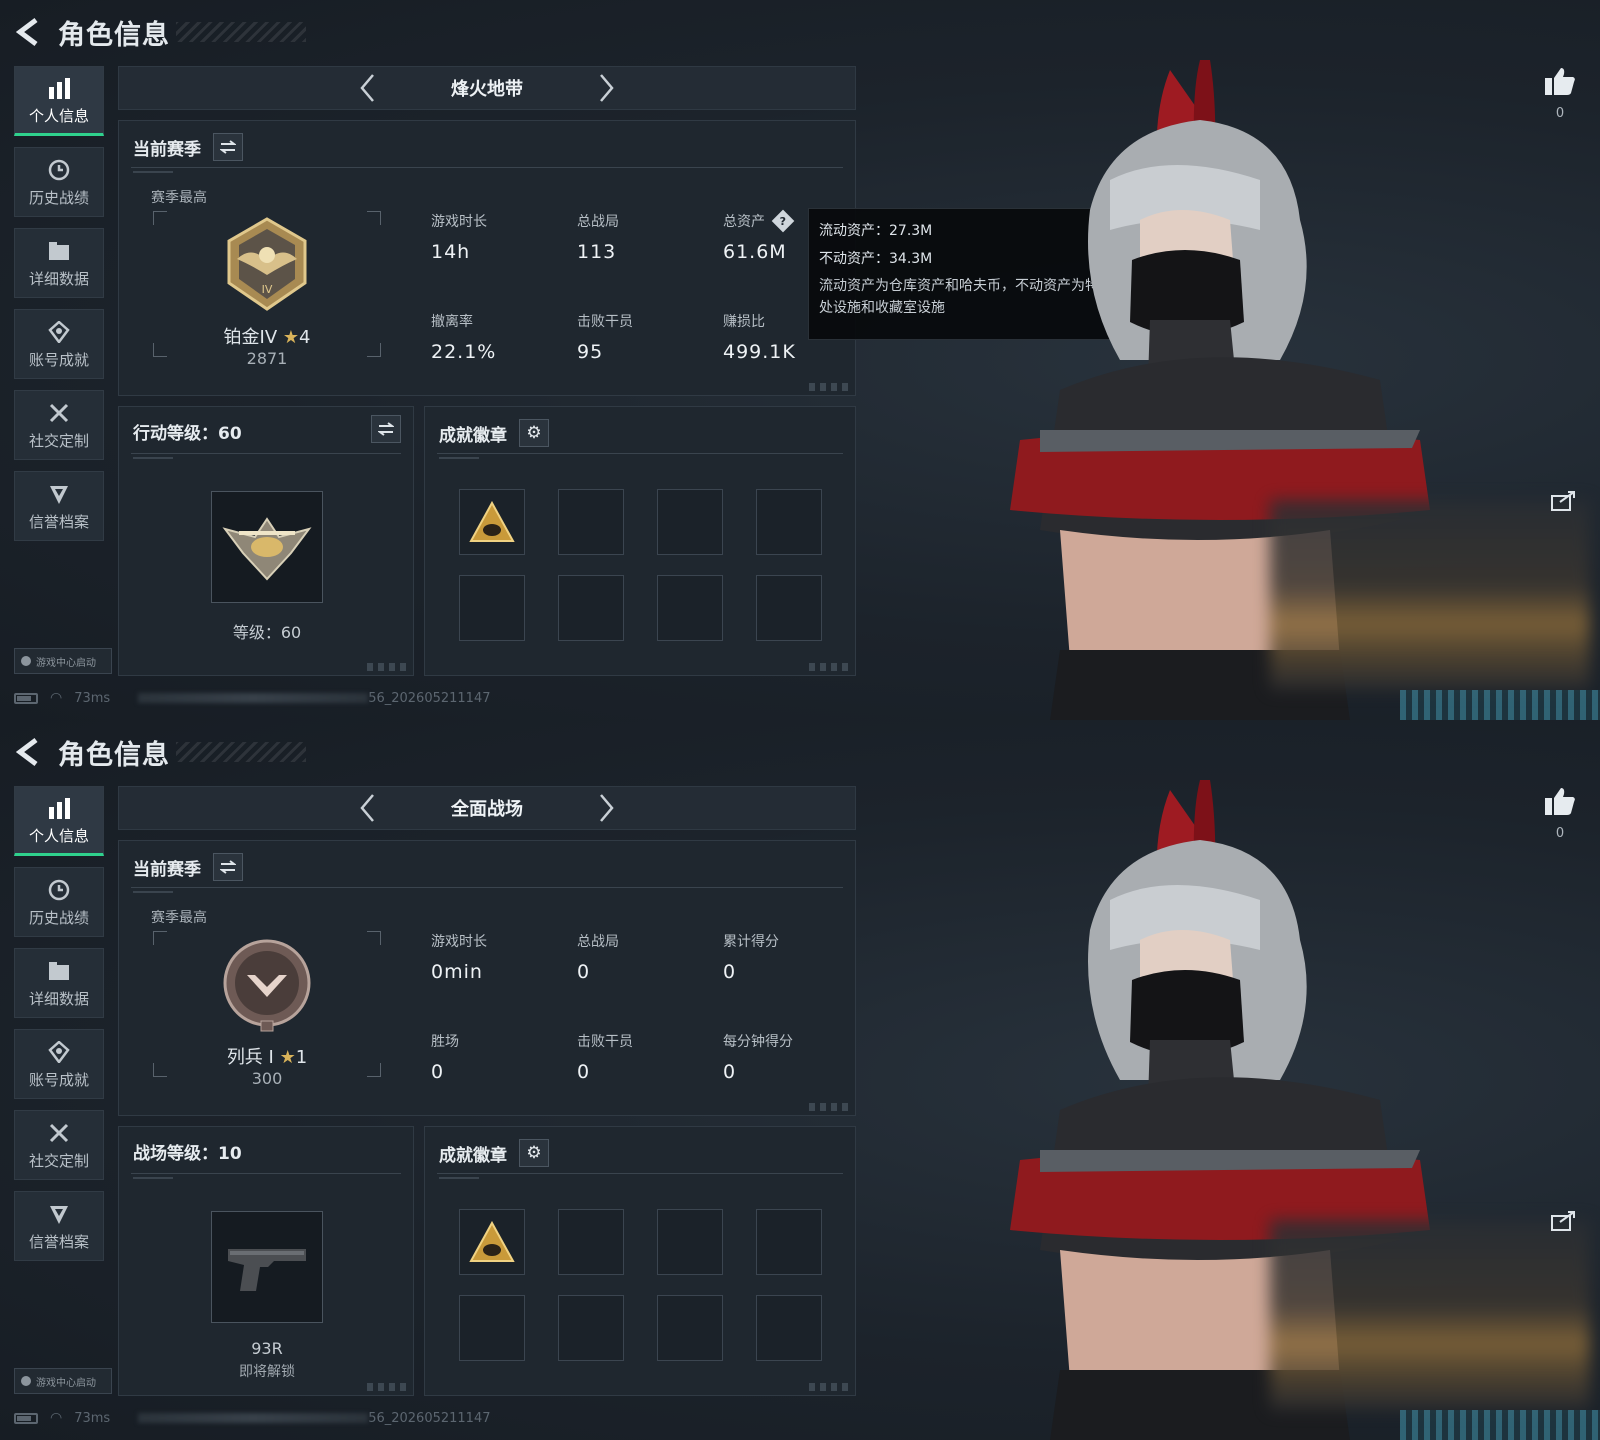 This screenshot has width=1600, height=1440. What do you see at coordinates (287, 1057) in the screenshot?
I see `star-icon: ★` at bounding box center [287, 1057].